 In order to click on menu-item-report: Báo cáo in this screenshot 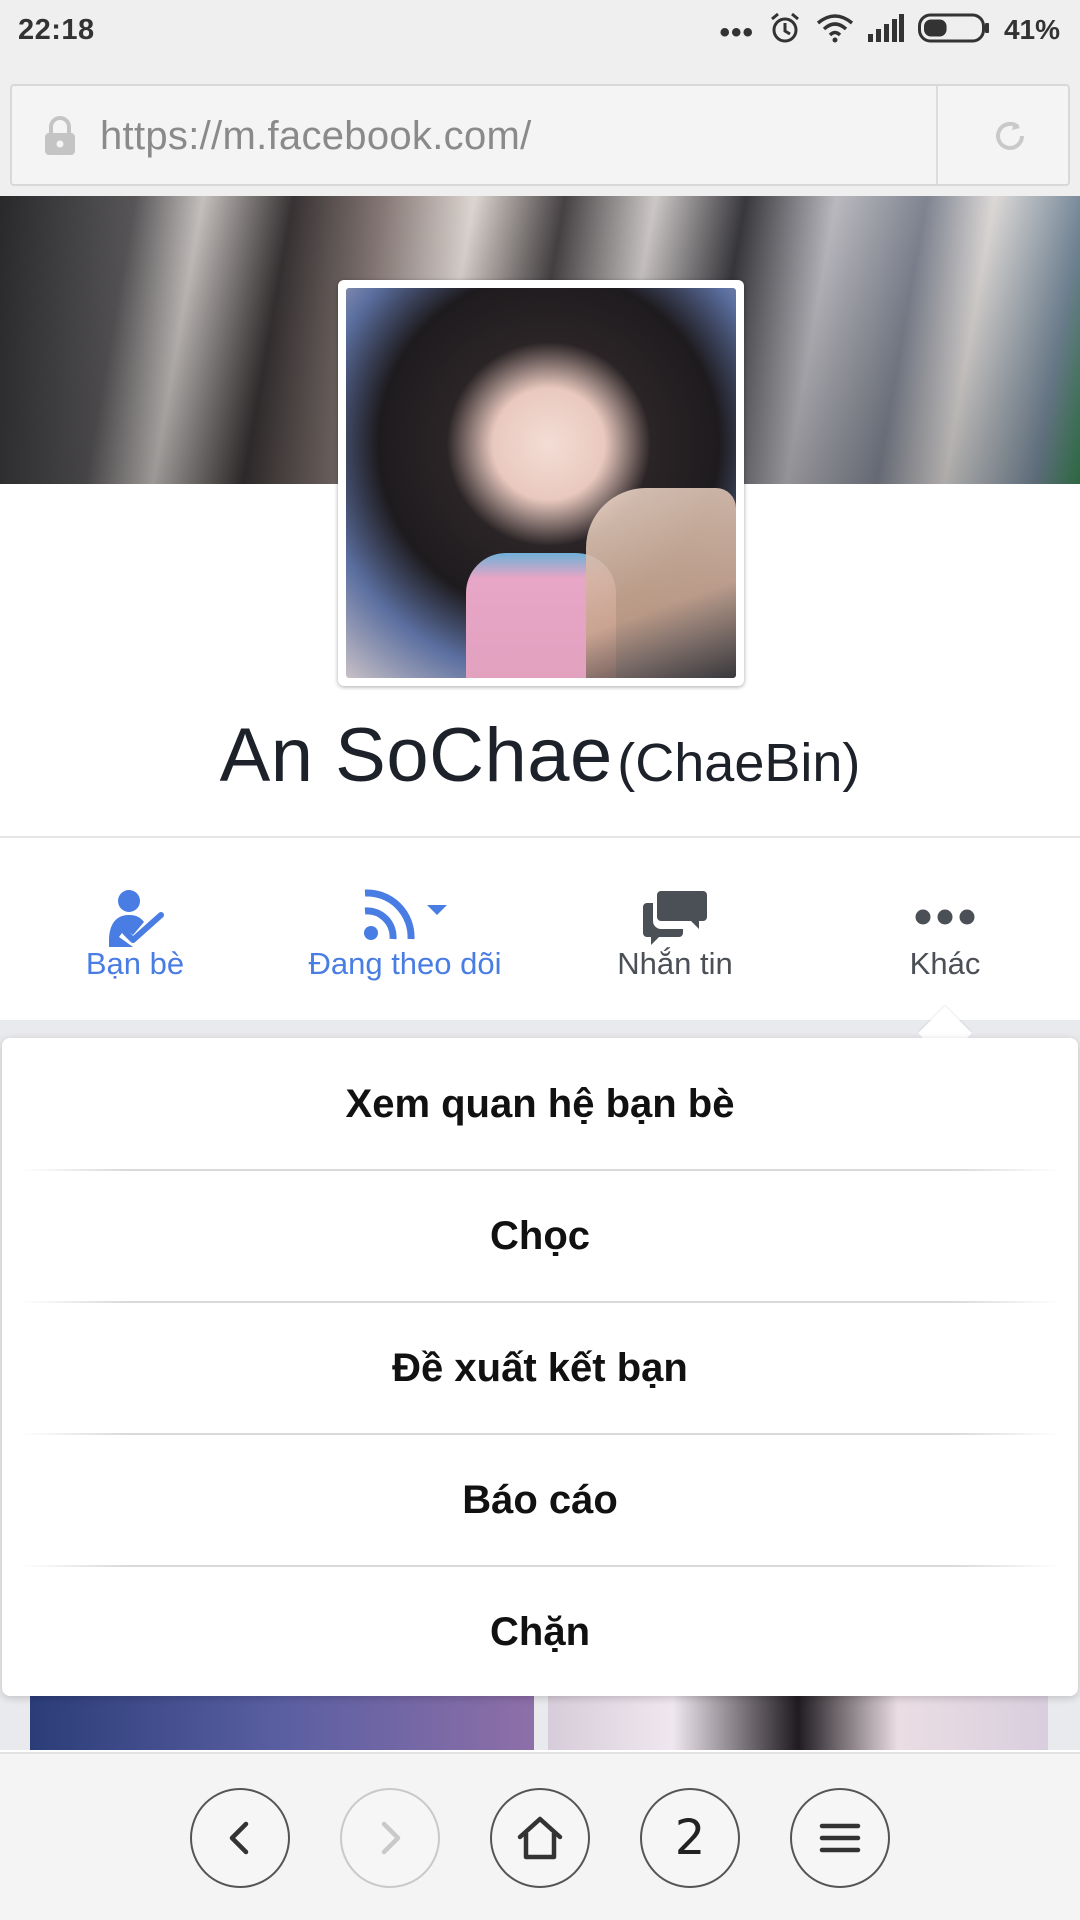, I will do `click(540, 1500)`.